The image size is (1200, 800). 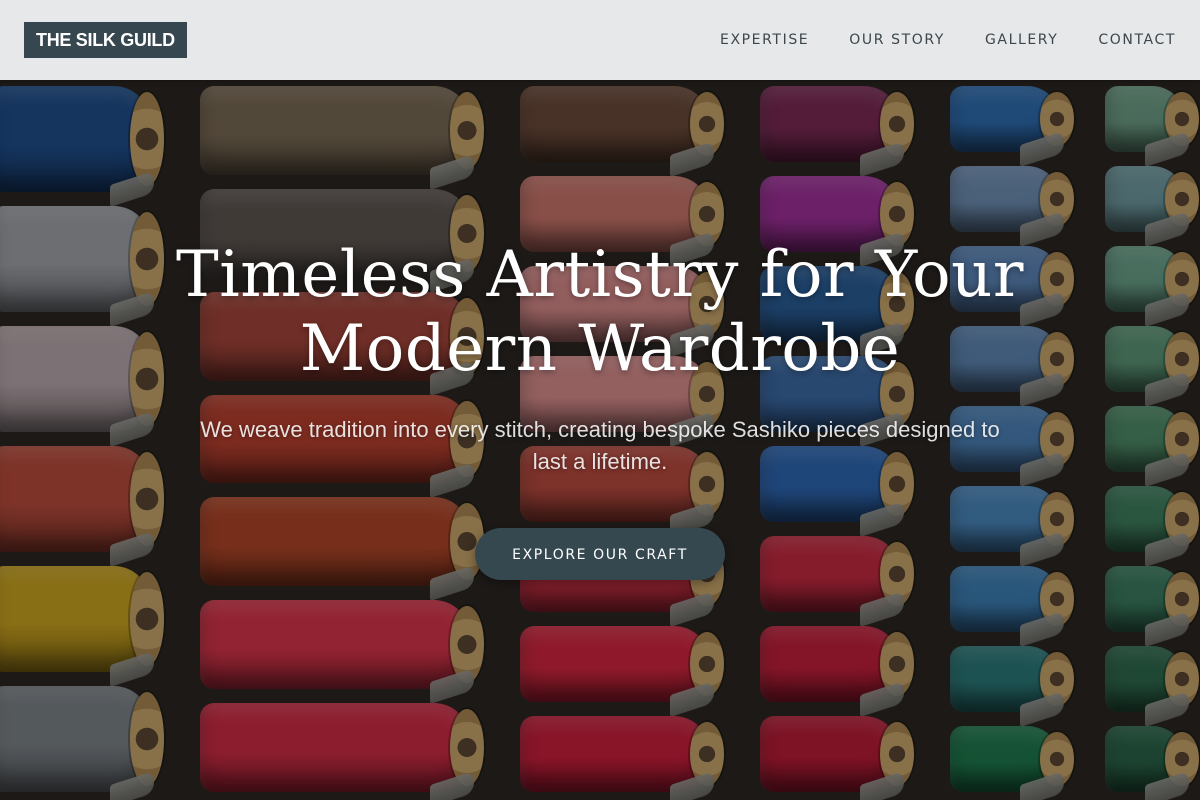 What do you see at coordinates (1021, 40) in the screenshot?
I see `nav-link-gallery: GALLERY` at bounding box center [1021, 40].